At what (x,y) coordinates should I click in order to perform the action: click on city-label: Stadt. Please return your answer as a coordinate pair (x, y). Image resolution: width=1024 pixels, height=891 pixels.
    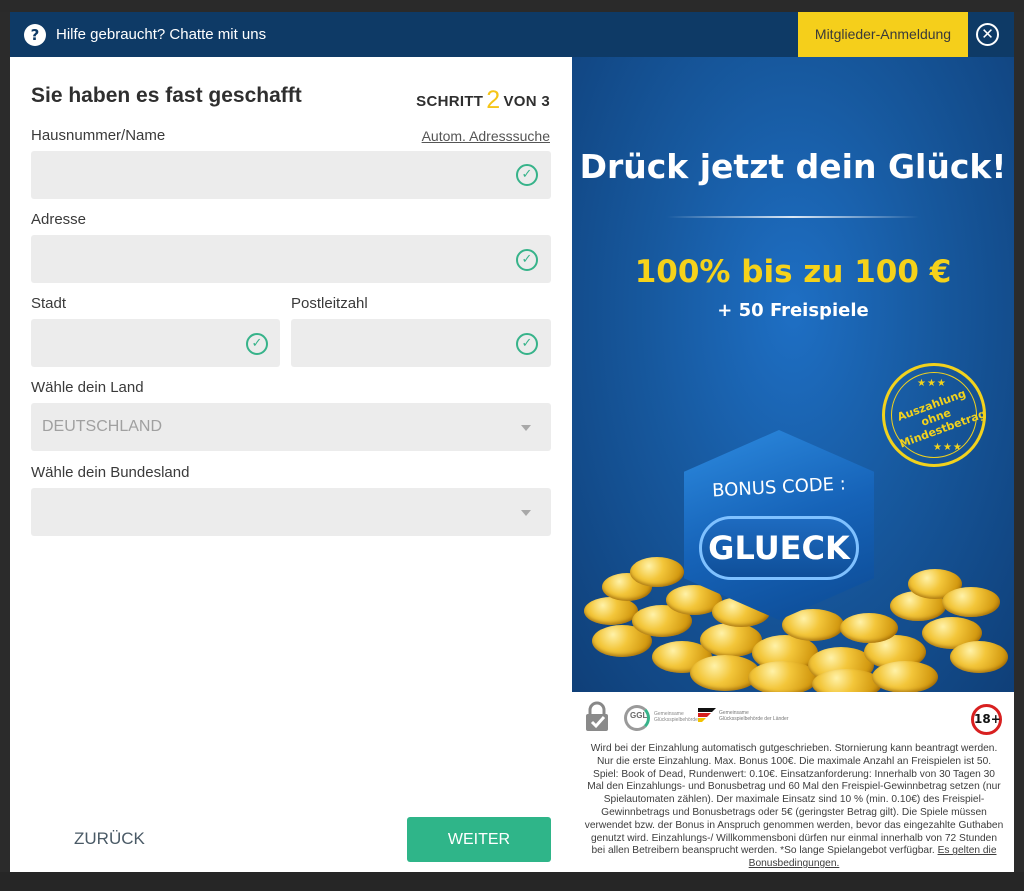
    Looking at the image, I should click on (49, 303).